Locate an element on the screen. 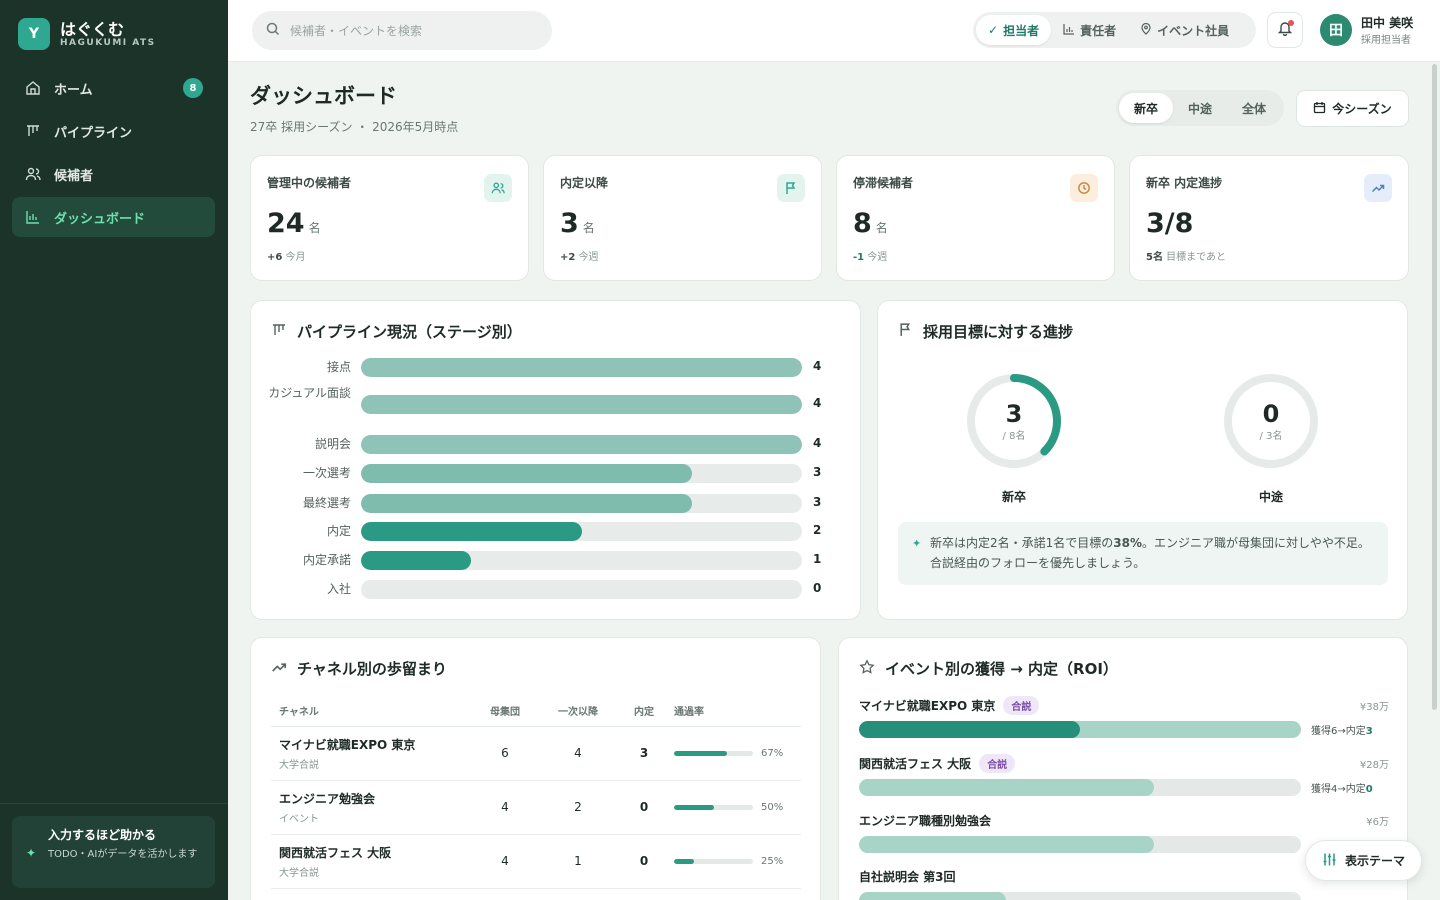 The height and width of the screenshot is (900, 1440). pipeline-stage-row: 一次選考 3 is located at coordinates (551, 475).